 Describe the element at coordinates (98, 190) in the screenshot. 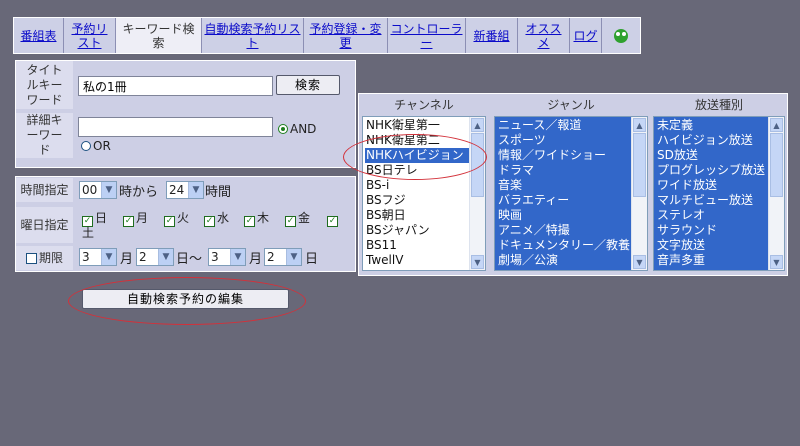

I see `time-from-select: 00 ▼` at that location.